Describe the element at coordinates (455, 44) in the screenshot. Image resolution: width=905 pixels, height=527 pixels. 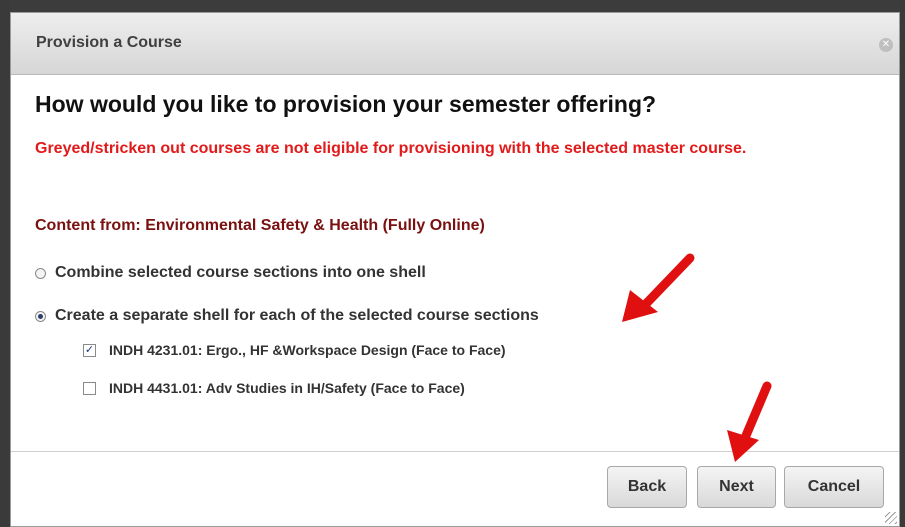
I see `dialog-titlebar: Provision a Course ✕` at that location.